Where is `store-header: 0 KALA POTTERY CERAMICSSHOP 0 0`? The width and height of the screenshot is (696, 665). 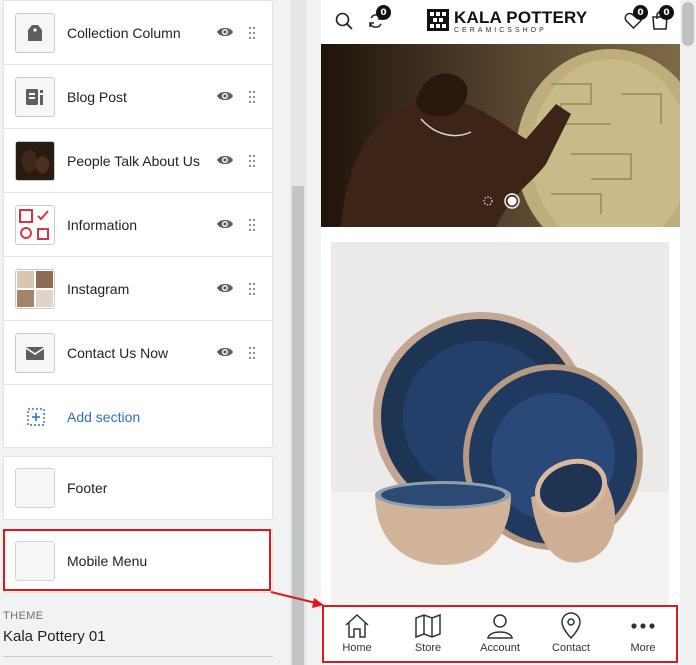
store-header: 0 KALA POTTERY CERAMICSSHOP 0 0 is located at coordinates (500, 22).